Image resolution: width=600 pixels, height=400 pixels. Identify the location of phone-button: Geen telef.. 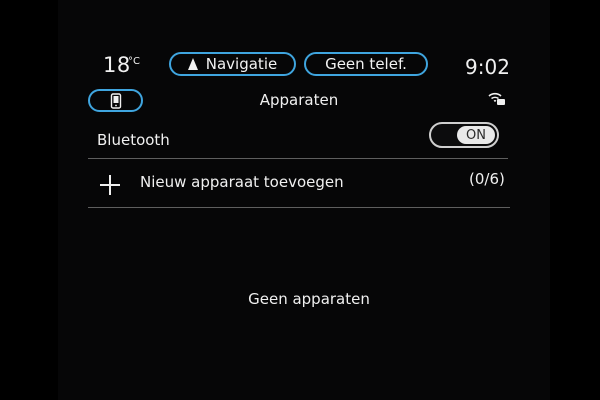
(366, 64).